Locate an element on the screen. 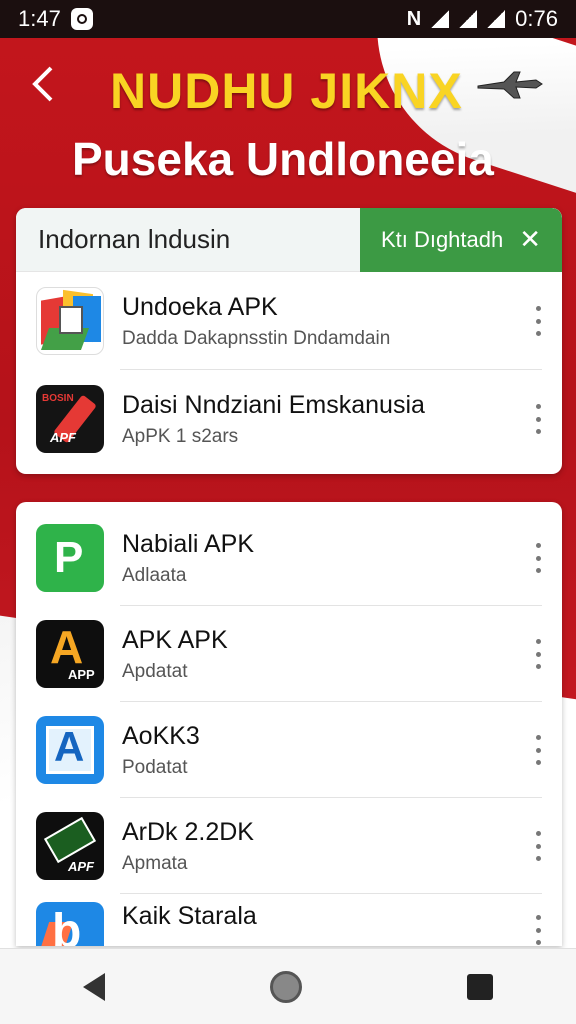 Image resolution: width=576 pixels, height=1024 pixels. filter-chip: Ktı Dıghtadh ✕ is located at coordinates (461, 240).